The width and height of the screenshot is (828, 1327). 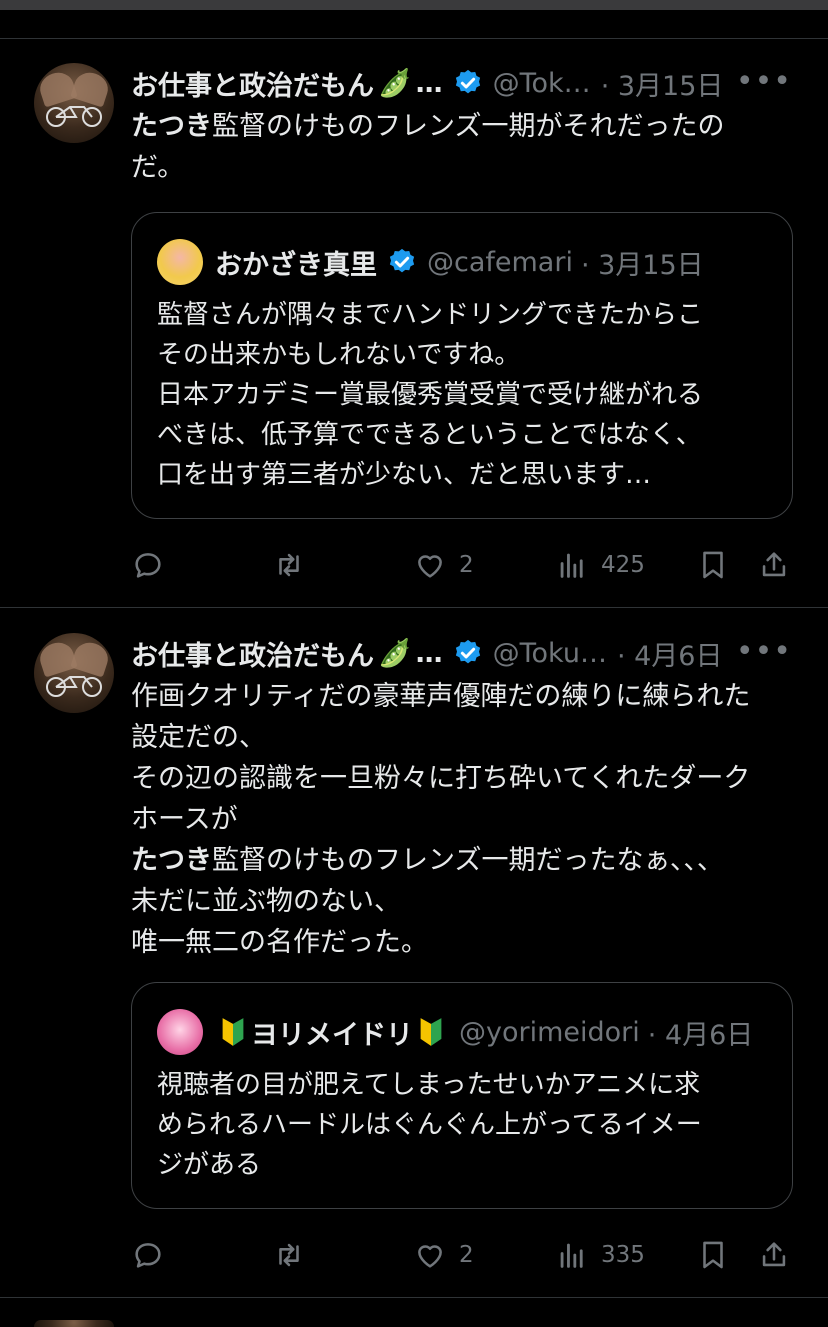 I want to click on quote-line: 日本アカデミー賞最優秀賞受賞で受け継がれる, so click(x=430, y=395).